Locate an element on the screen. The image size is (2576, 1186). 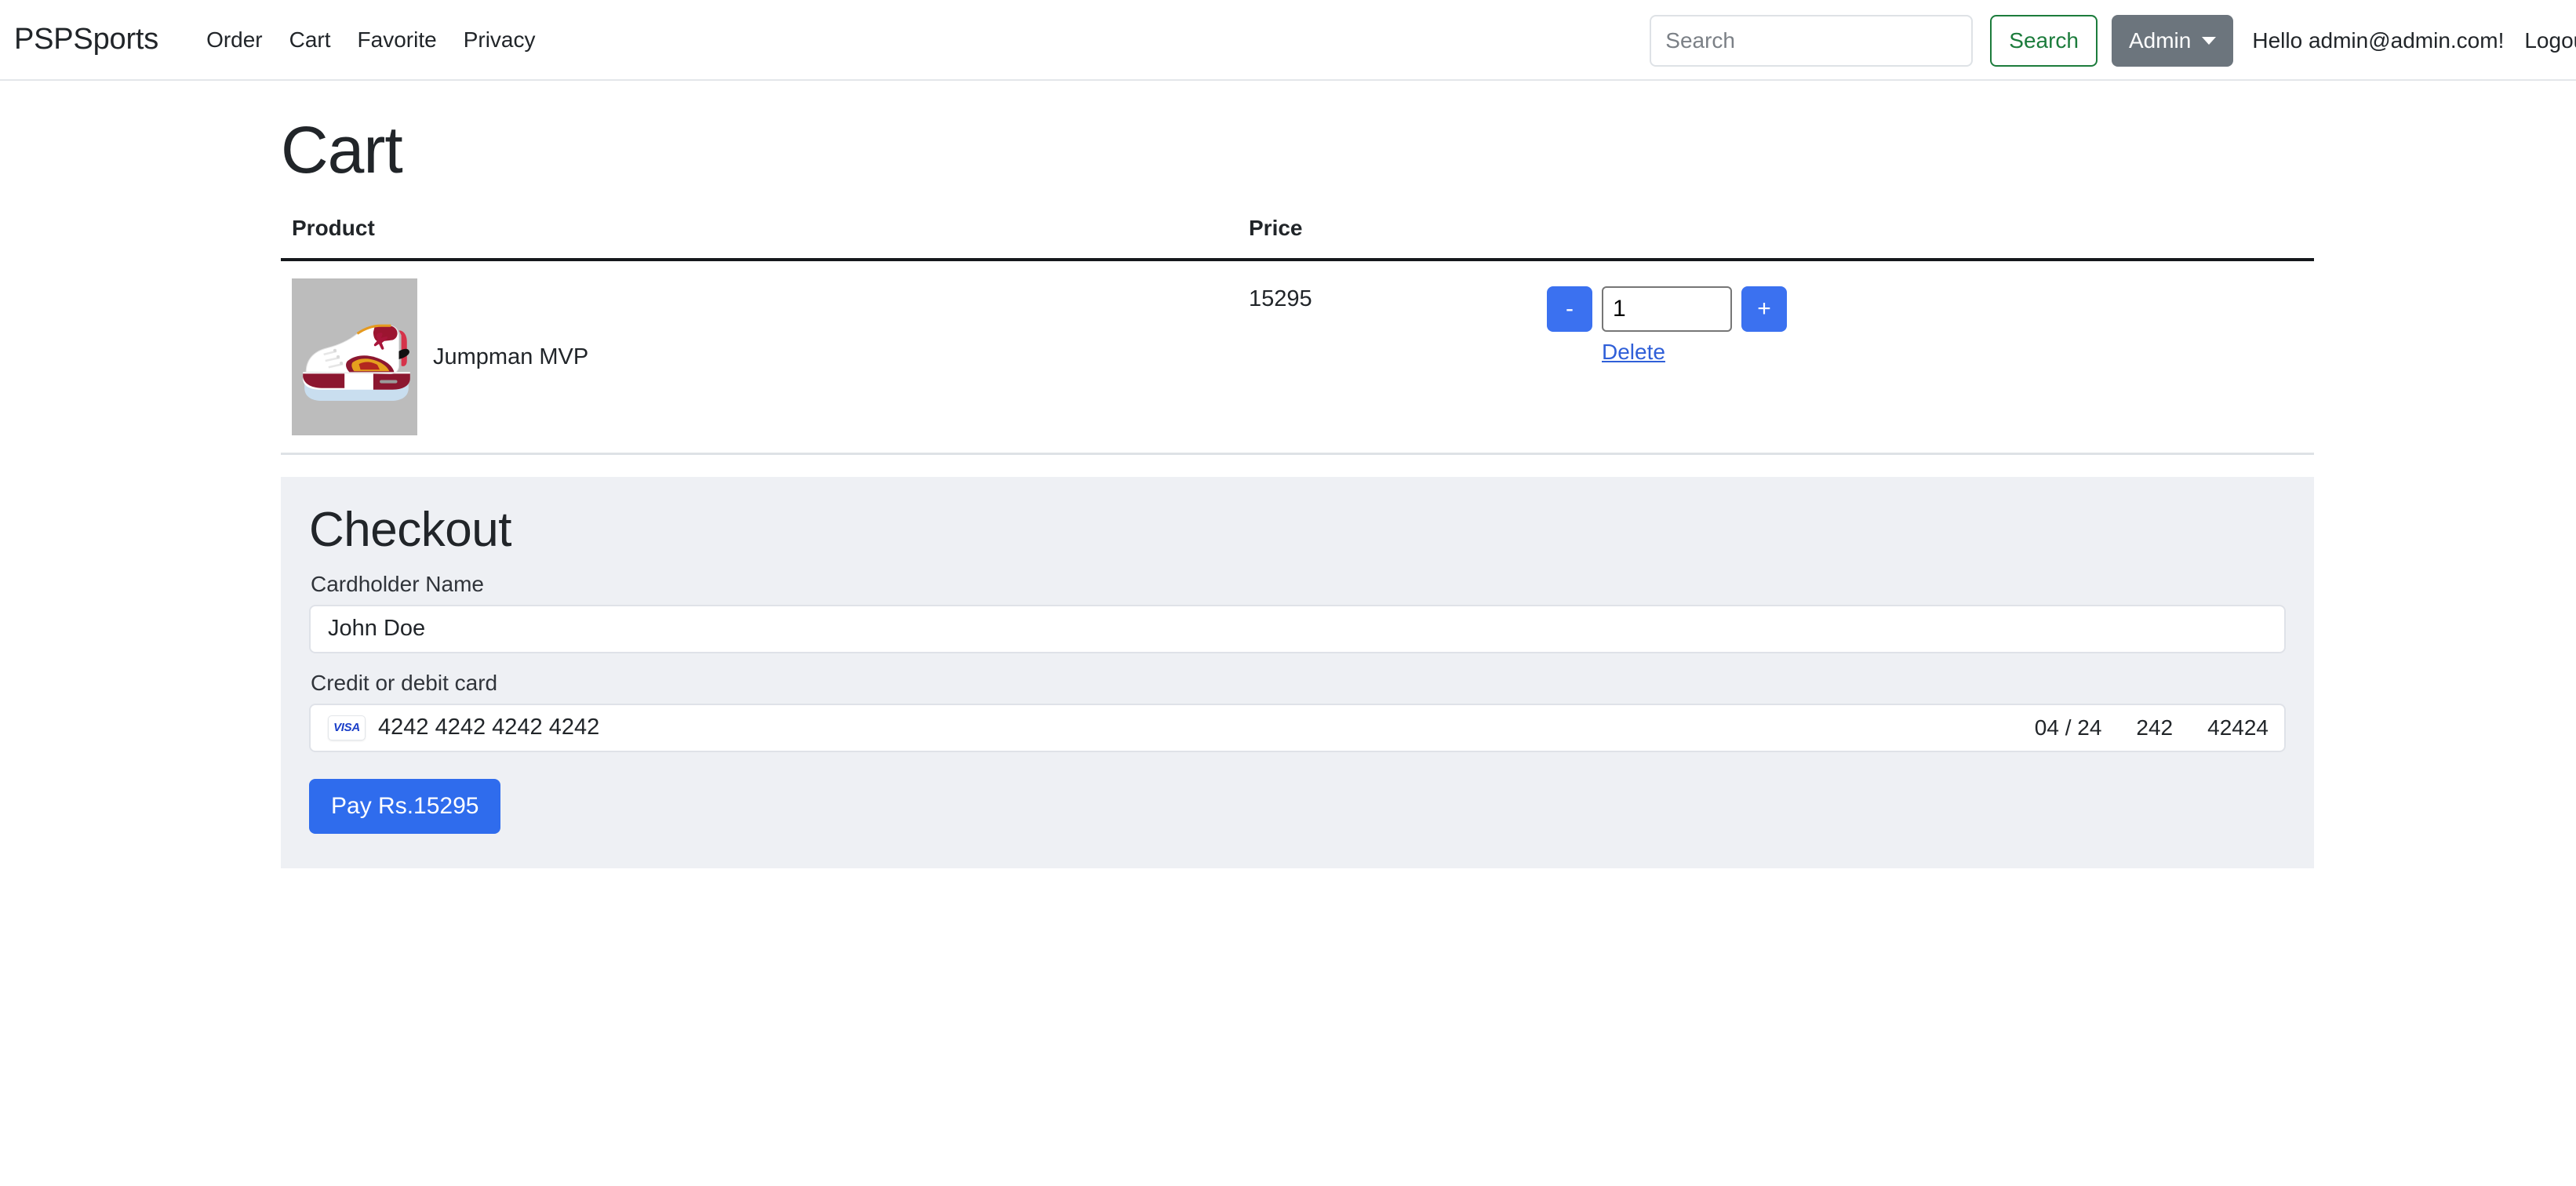
card-extra-fields: 04 / 24 242 42424 is located at coordinates (2152, 728).